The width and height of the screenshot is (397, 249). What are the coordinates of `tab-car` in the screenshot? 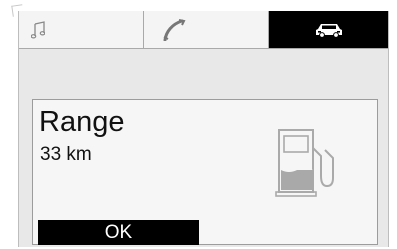 It's located at (328, 29).